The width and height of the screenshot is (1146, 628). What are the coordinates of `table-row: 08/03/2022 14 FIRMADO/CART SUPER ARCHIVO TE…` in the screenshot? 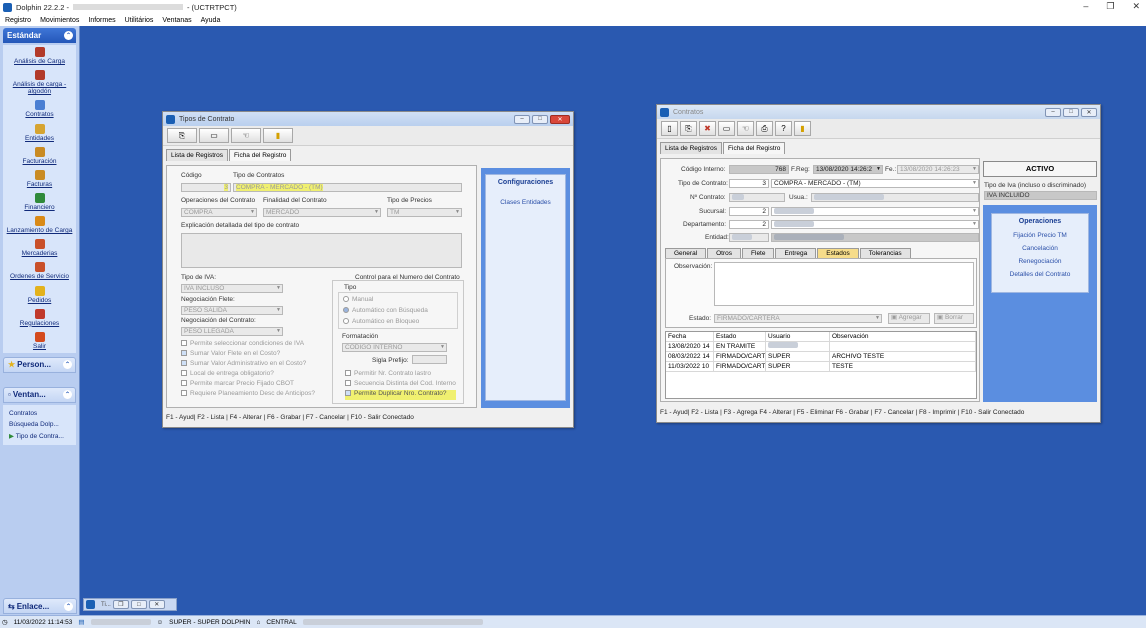 It's located at (821, 357).